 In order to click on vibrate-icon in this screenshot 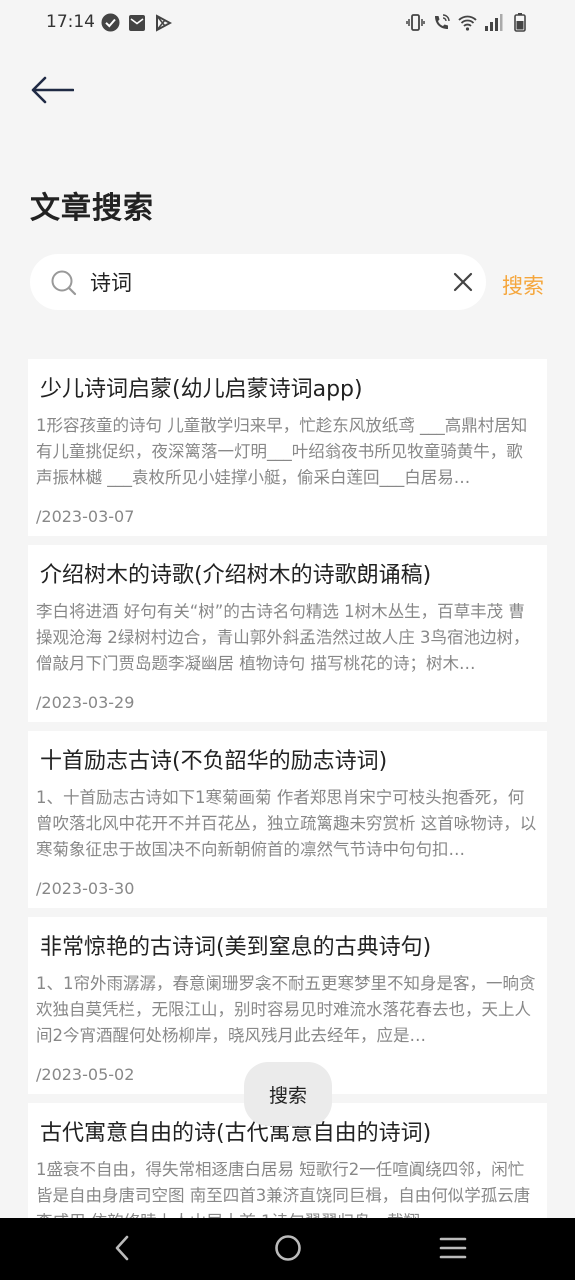, I will do `click(415, 22)`.